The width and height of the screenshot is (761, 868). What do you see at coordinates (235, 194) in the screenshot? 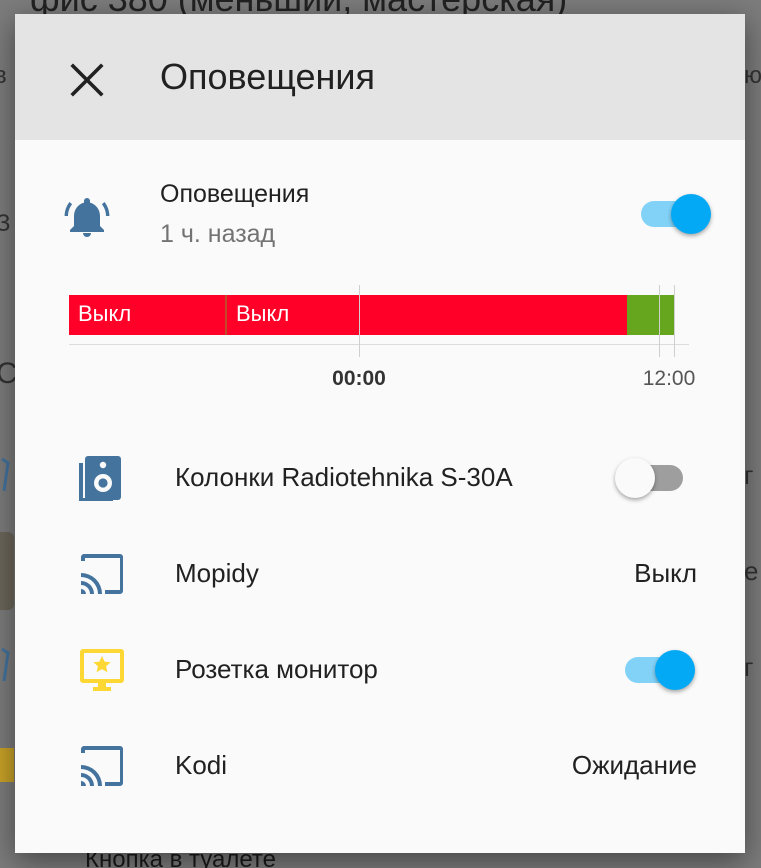
I see `entity-name: Оповещения` at bounding box center [235, 194].